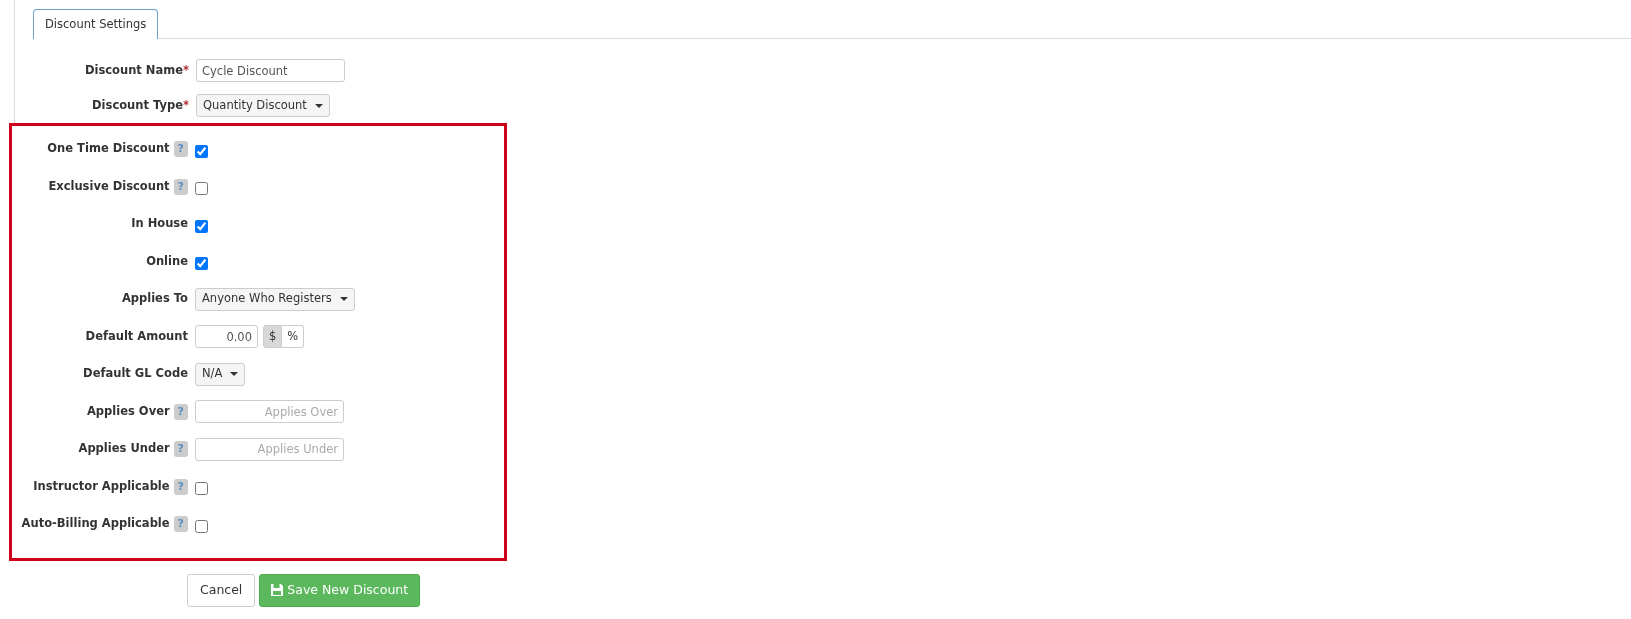  What do you see at coordinates (220, 374) in the screenshot?
I see `dropdown: N/A` at bounding box center [220, 374].